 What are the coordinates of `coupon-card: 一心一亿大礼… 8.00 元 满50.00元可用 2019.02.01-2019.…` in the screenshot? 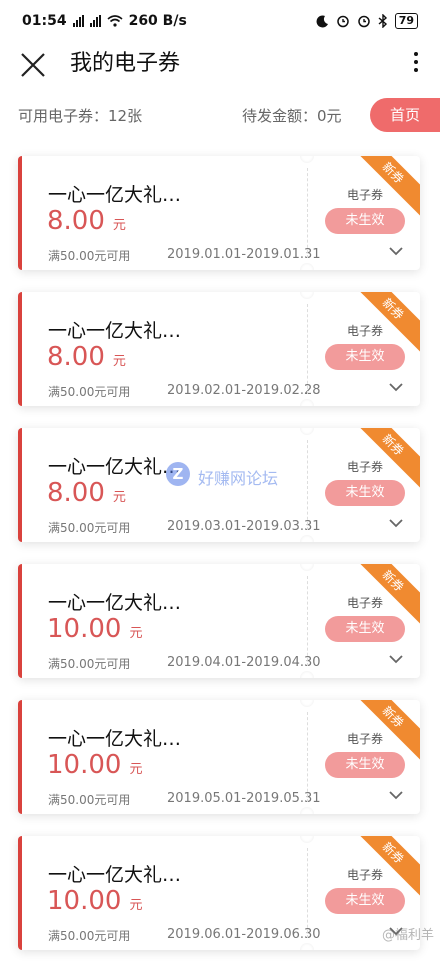 It's located at (219, 349).